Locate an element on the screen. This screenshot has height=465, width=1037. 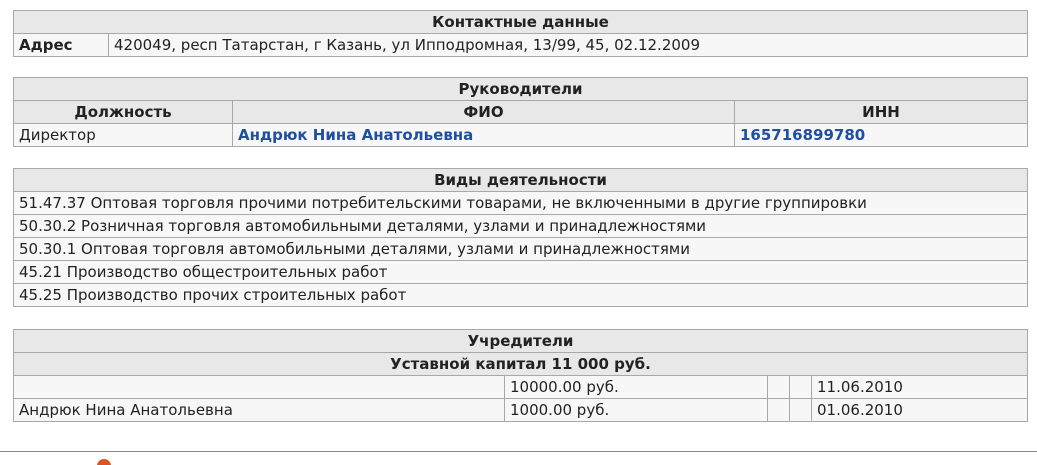
contacts-header-row: Контактные данные is located at coordinates (520, 22).